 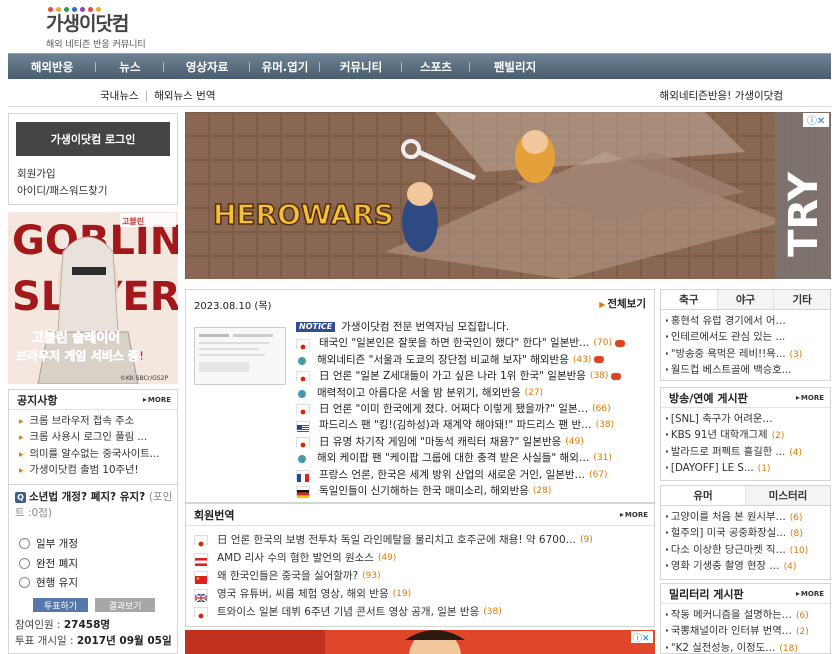 What do you see at coordinates (60, 605) in the screenshot?
I see `vote-button: 투표하기` at bounding box center [60, 605].